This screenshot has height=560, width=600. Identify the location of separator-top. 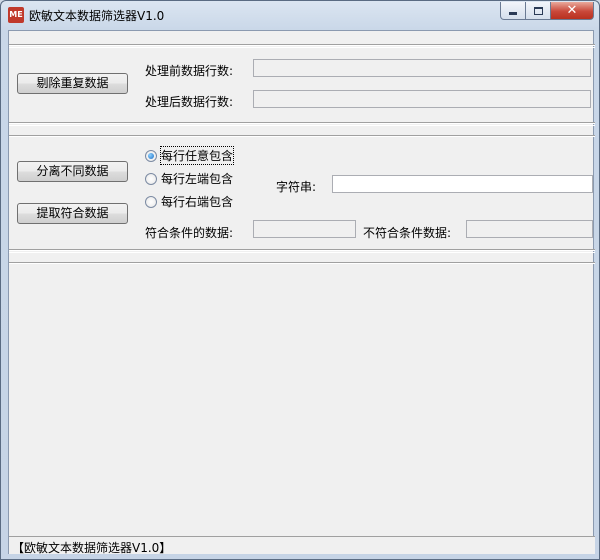
(302, 45).